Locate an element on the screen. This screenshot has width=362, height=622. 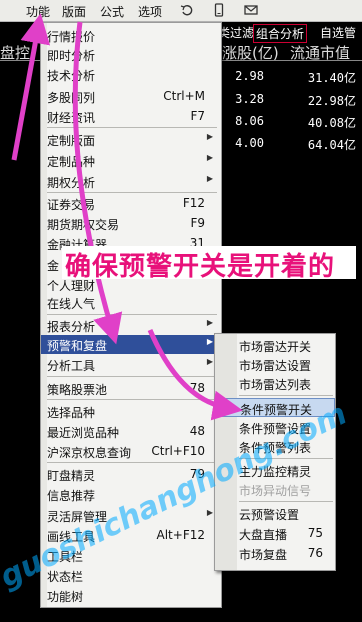
arrow-to-alerts-menu is located at coordinates (97, 183).